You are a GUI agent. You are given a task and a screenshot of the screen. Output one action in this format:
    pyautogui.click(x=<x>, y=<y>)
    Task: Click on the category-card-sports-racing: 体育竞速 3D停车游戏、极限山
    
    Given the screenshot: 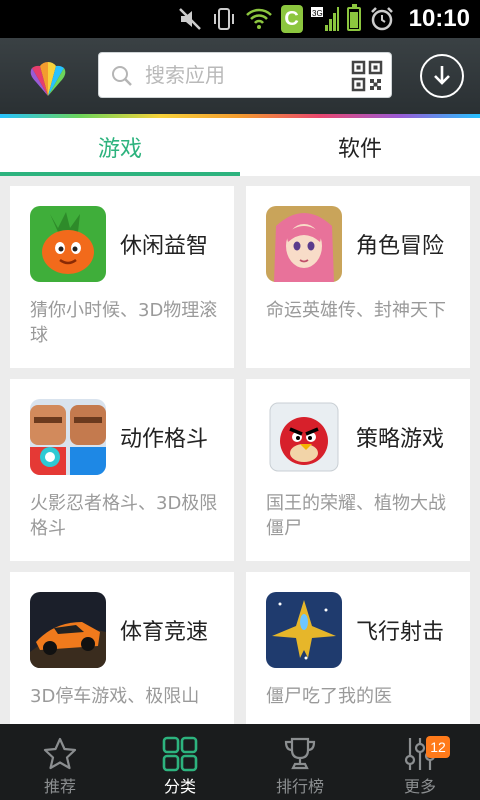 What is the action you would take?
    pyautogui.click(x=122, y=648)
    